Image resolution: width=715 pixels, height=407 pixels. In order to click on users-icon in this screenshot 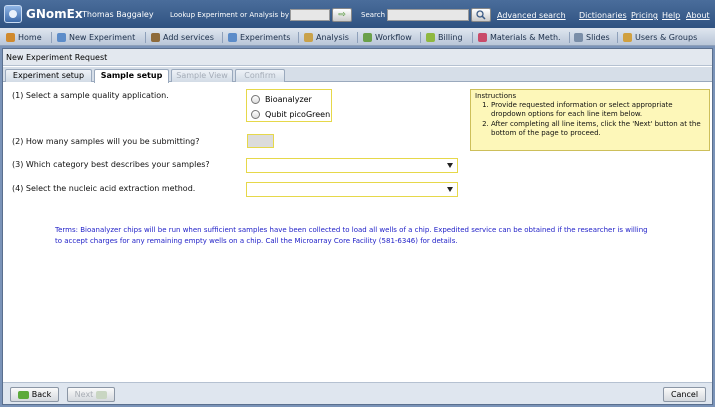, I will do `click(627, 37)`.